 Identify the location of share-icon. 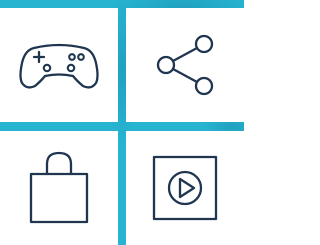
(185, 65).